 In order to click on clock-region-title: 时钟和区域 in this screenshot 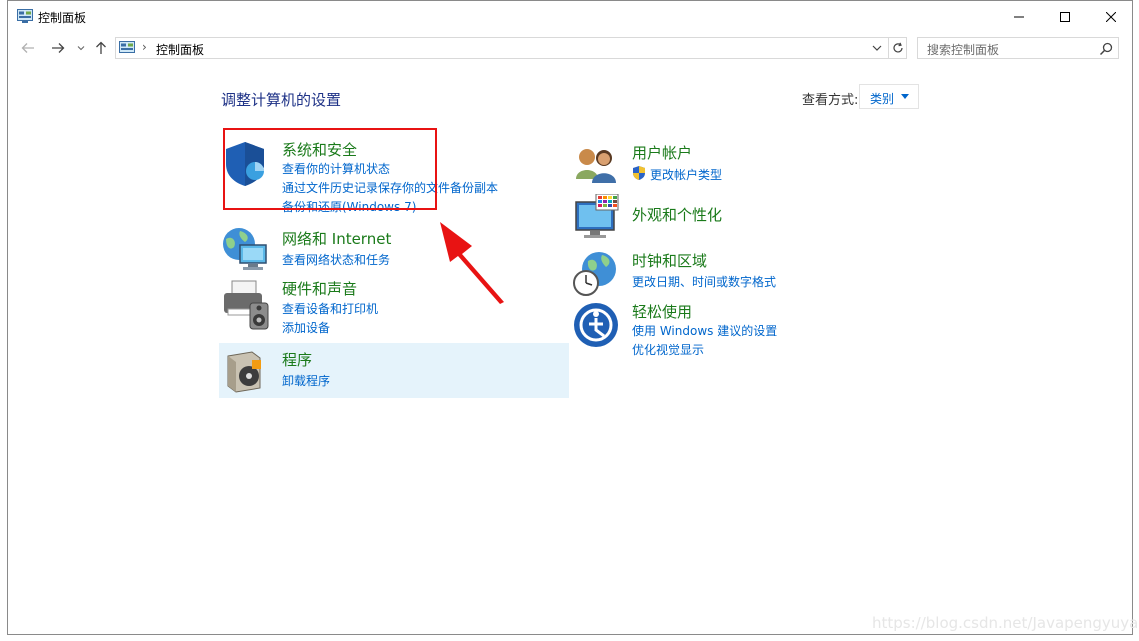, I will do `click(669, 260)`.